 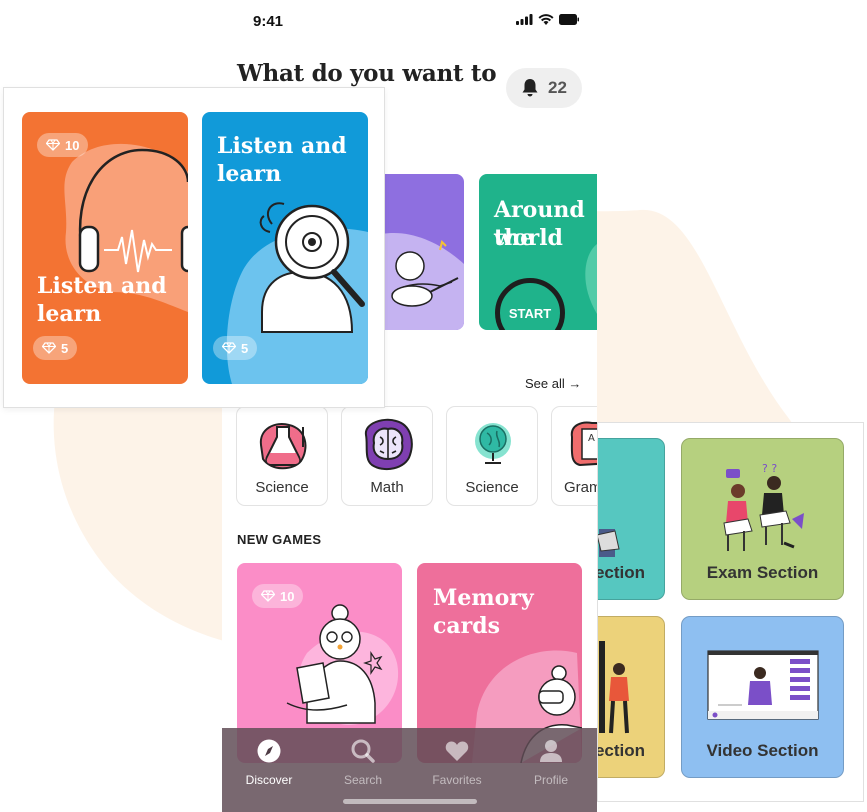 I want to click on page-title: What do you want to, so click(x=367, y=73).